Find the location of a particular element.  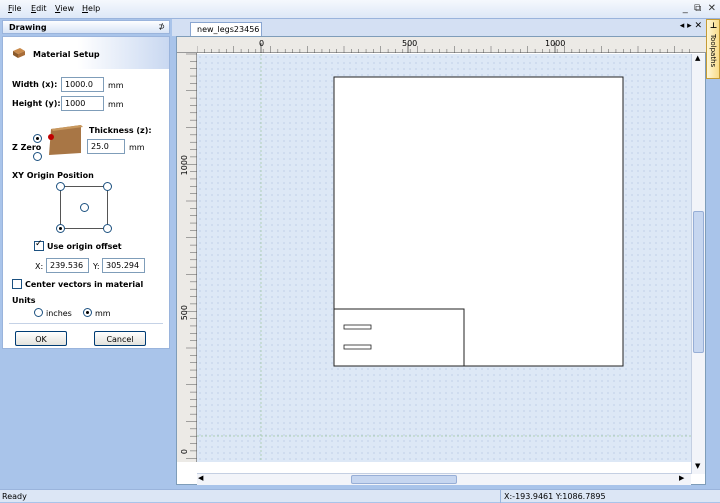

scroll-up-icon: ▲ is located at coordinates (697, 58).